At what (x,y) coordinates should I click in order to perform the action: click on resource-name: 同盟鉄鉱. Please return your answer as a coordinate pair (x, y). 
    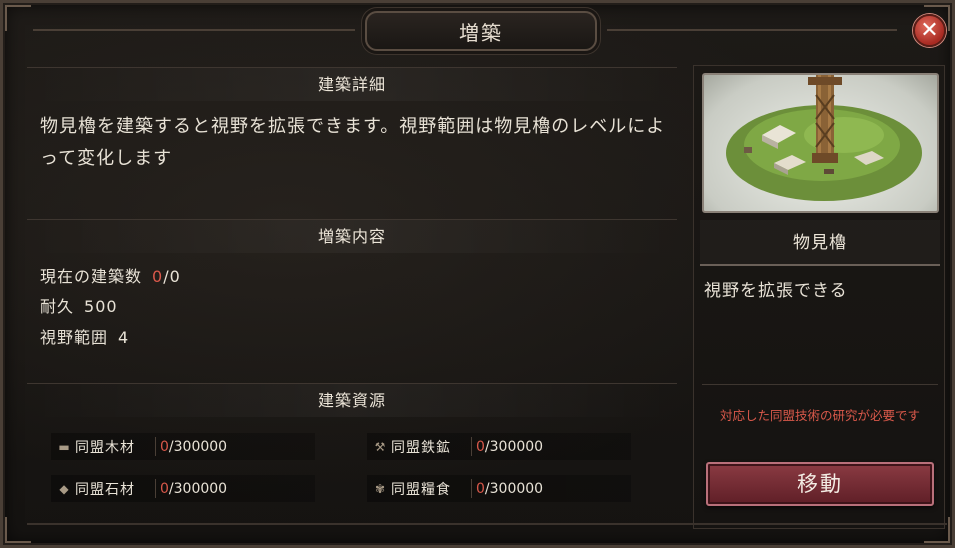
    Looking at the image, I should click on (421, 447).